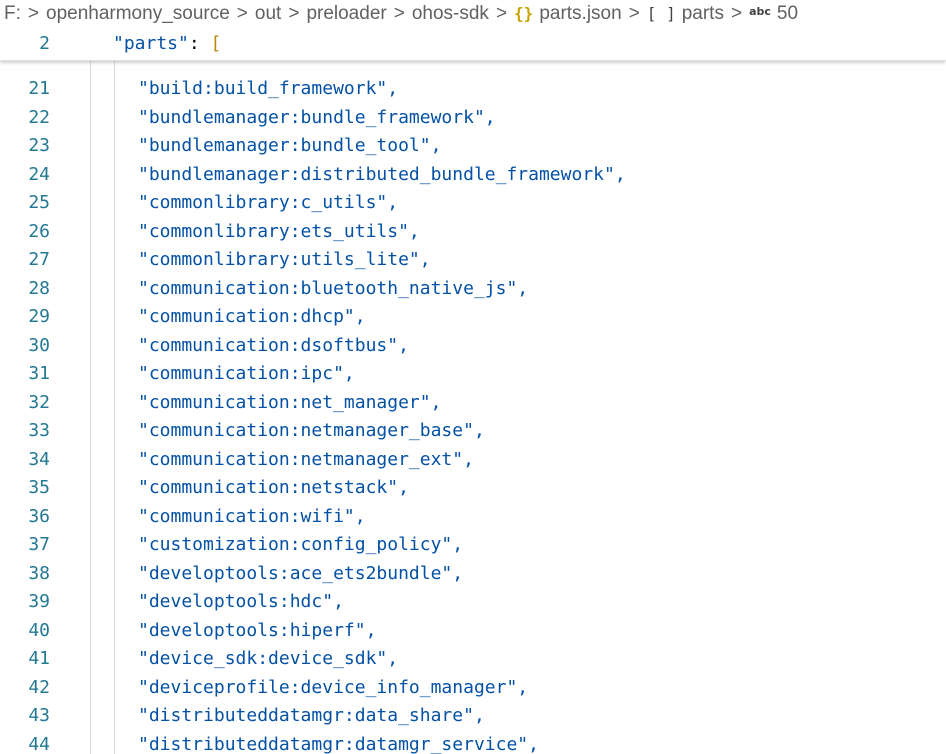 The image size is (946, 754). Describe the element at coordinates (246, 373) in the screenshot. I see `string-literal: "communication:ipc",` at that location.